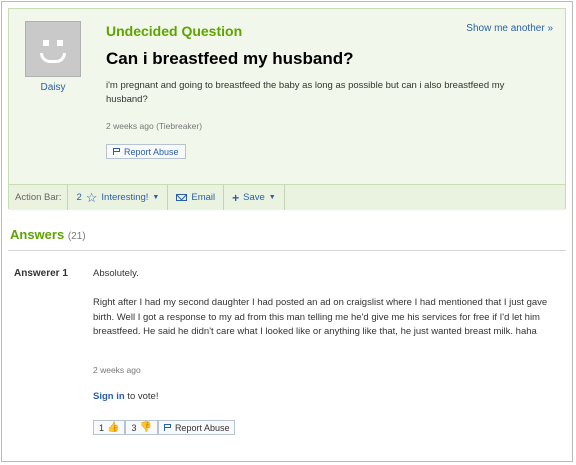  What do you see at coordinates (141, 396) in the screenshot?
I see `signin-text: to vote!` at bounding box center [141, 396].